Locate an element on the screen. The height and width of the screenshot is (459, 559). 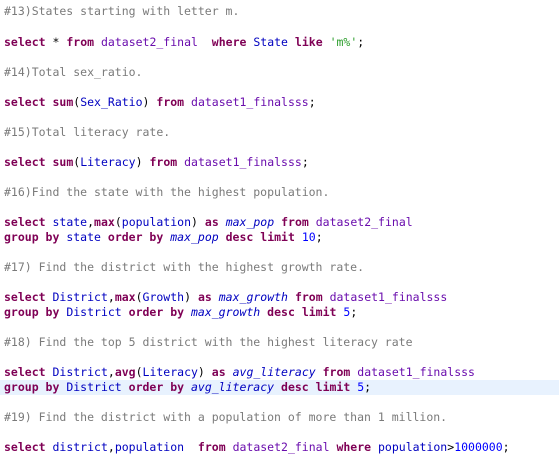
comment-line: #13)States starting with letter m. is located at coordinates (279, 11).